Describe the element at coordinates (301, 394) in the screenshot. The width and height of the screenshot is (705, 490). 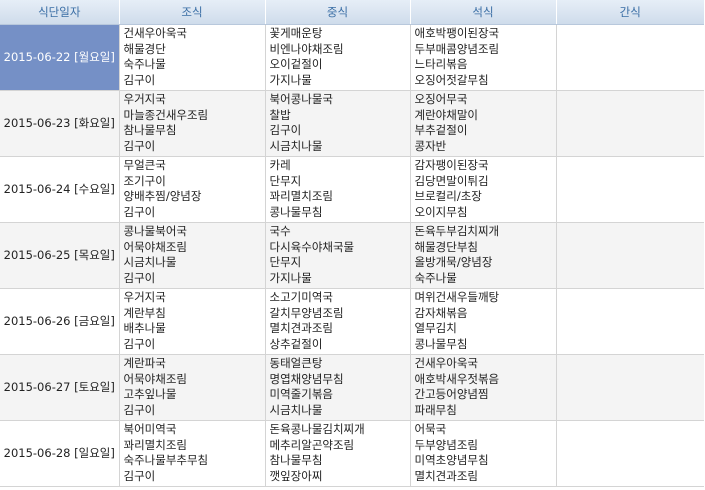
I see `menu-item: 미역줄기볶음` at that location.